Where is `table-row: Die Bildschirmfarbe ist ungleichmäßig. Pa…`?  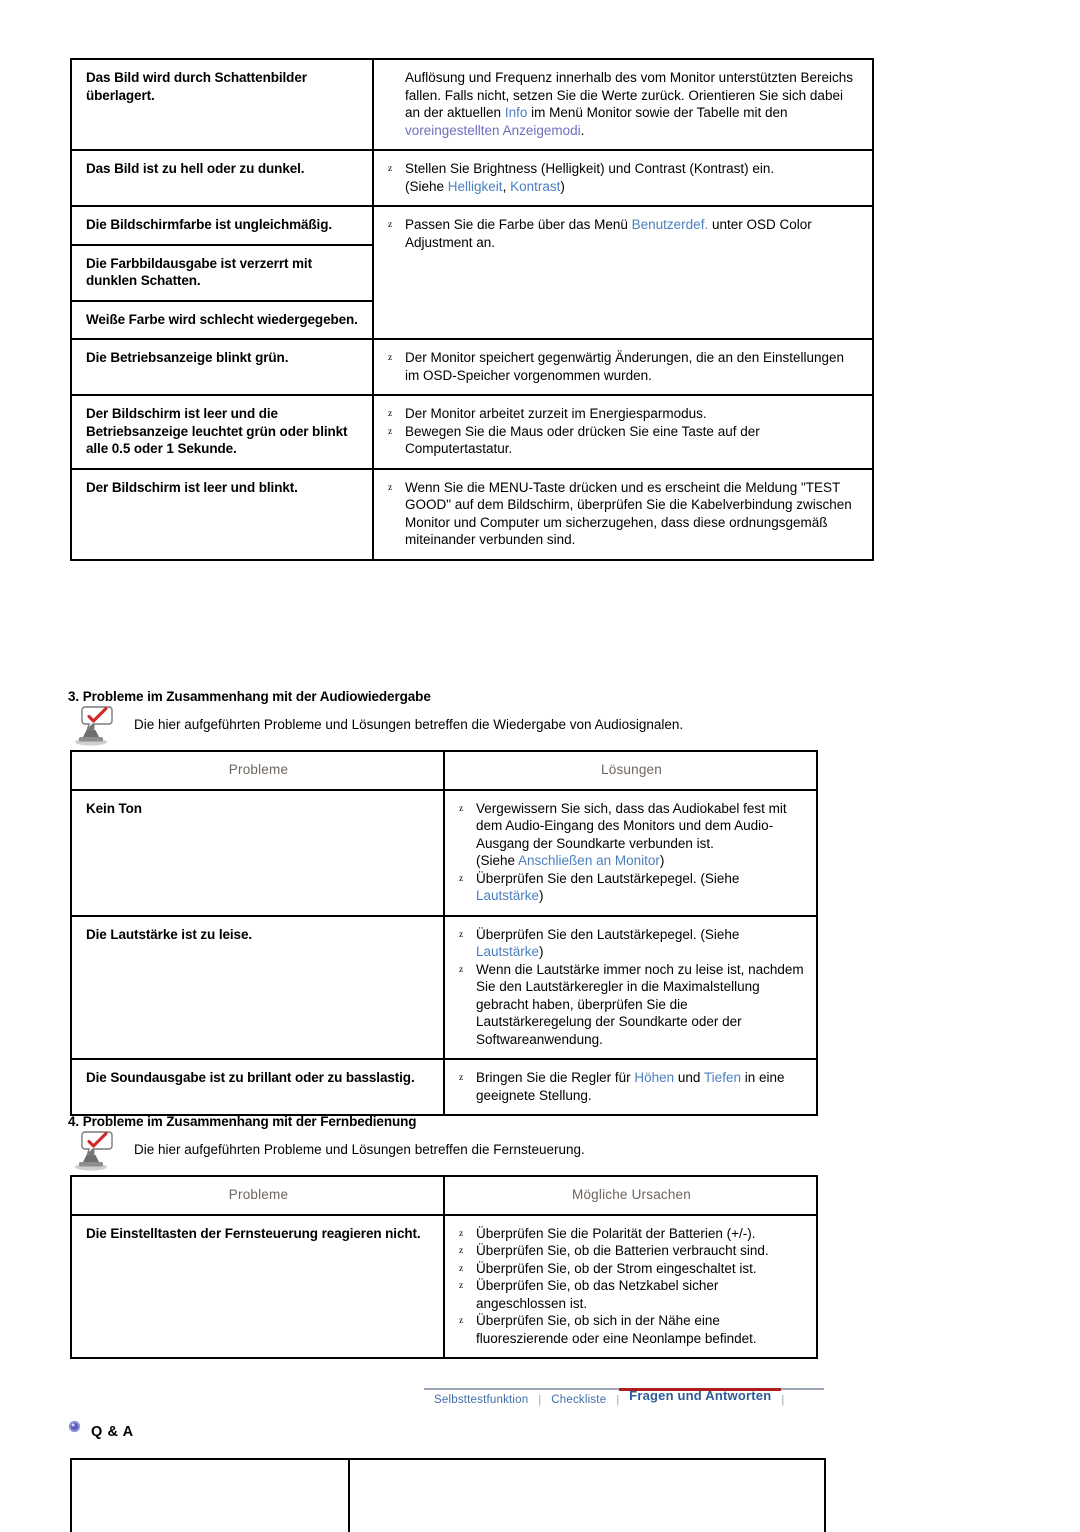
table-row: Die Bildschirmfarbe ist ungleichmäßig. Pa… is located at coordinates (472, 272).